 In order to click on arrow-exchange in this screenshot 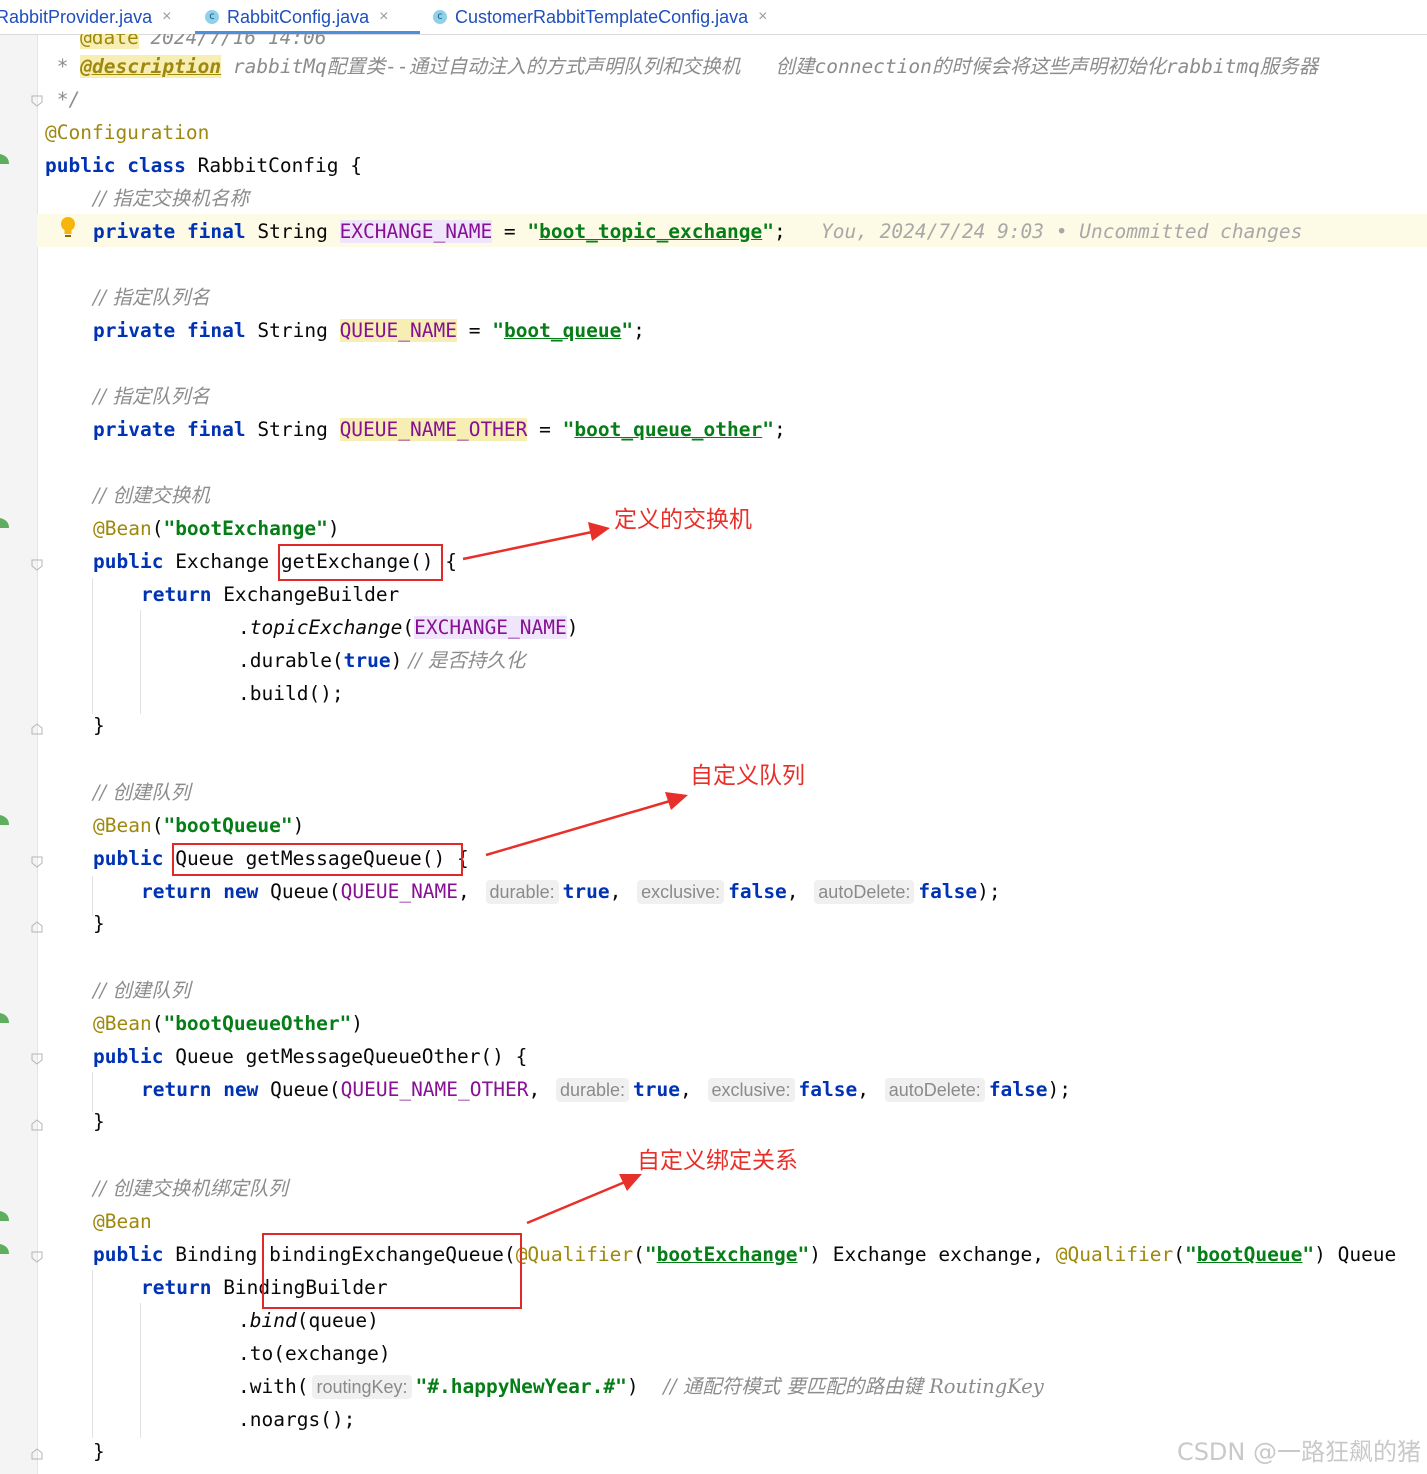, I will do `click(527, 545)`.